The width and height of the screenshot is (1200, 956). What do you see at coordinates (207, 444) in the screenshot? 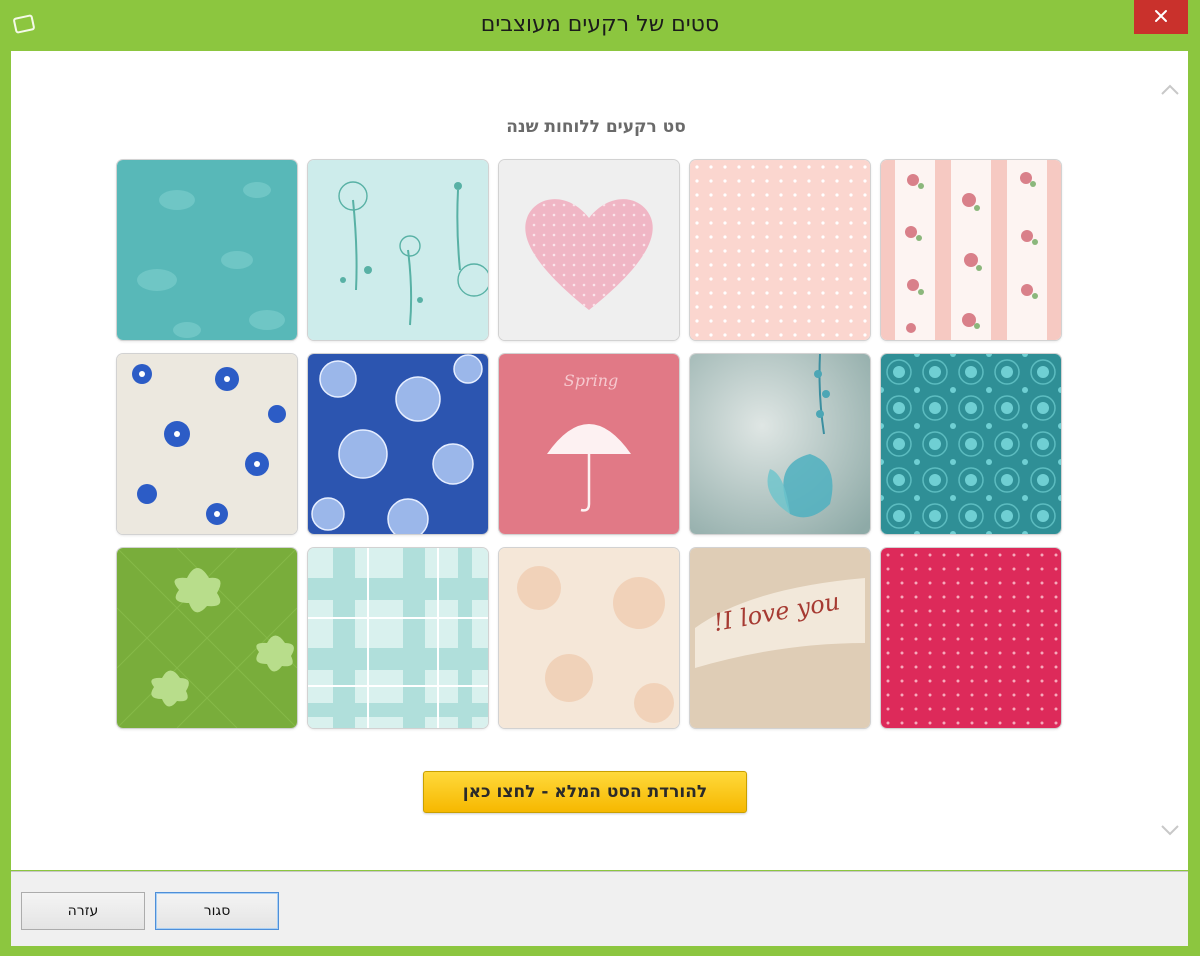
I see `background-tile-blue-flowers-cream` at bounding box center [207, 444].